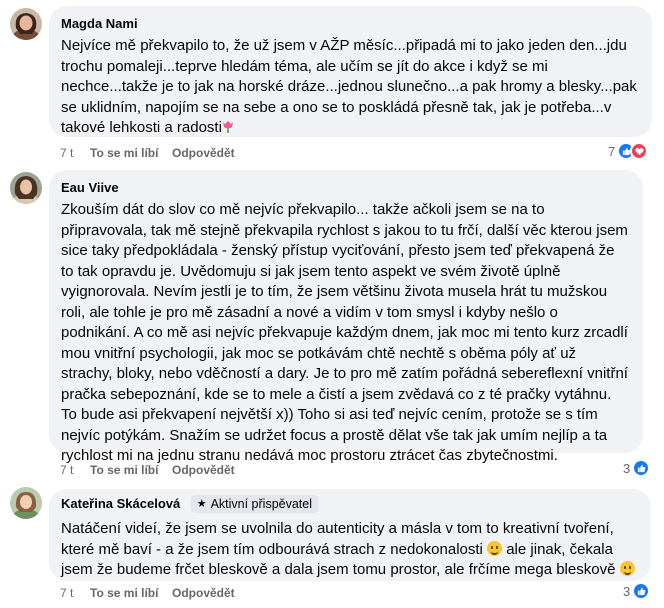 The image size is (664, 608). Describe the element at coordinates (227, 127) in the screenshot. I see `tulip-emoji-icon` at that location.